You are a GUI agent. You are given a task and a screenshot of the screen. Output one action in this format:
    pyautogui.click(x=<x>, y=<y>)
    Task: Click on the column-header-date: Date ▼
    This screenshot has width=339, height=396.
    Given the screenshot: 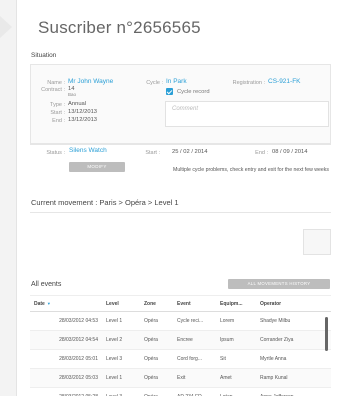 What is the action you would take?
    pyautogui.click(x=66, y=303)
    